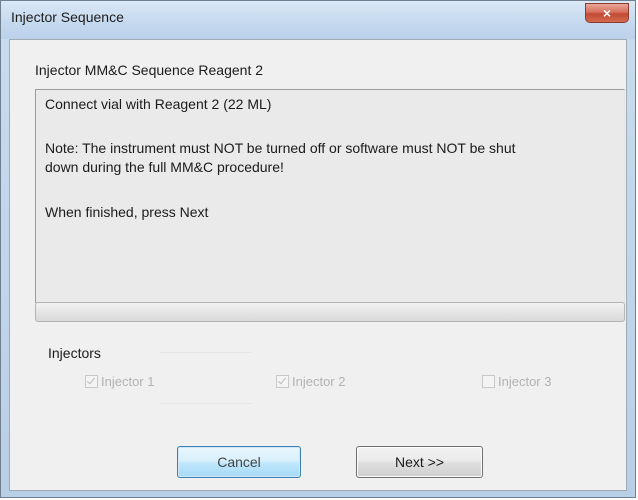 Image resolution: width=638 pixels, height=500 pixels. Describe the element at coordinates (488, 381) in the screenshot. I see `checkbox-unchecked-icon` at that location.